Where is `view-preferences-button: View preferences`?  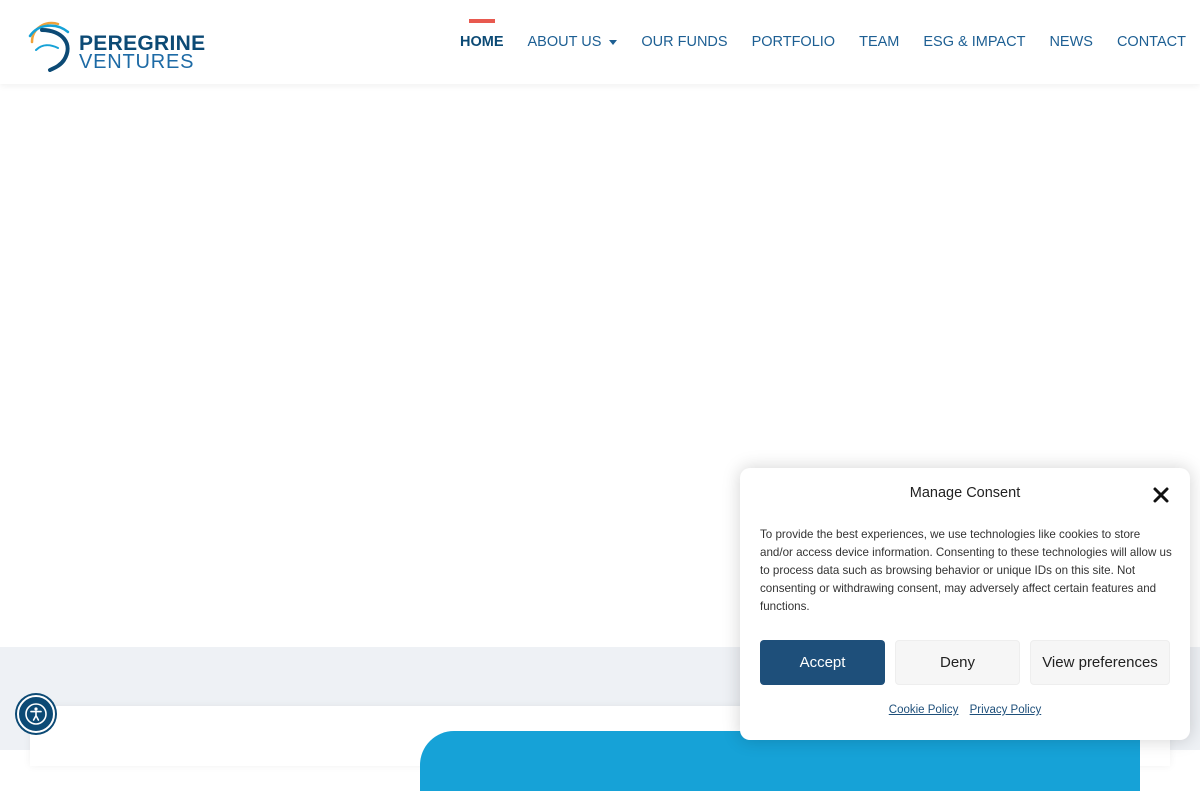
view-preferences-button: View preferences is located at coordinates (1100, 662).